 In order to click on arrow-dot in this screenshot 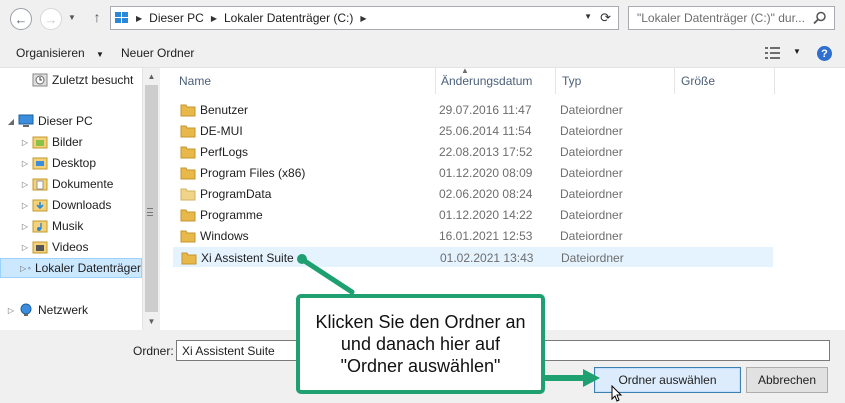, I will do `click(302, 259)`.